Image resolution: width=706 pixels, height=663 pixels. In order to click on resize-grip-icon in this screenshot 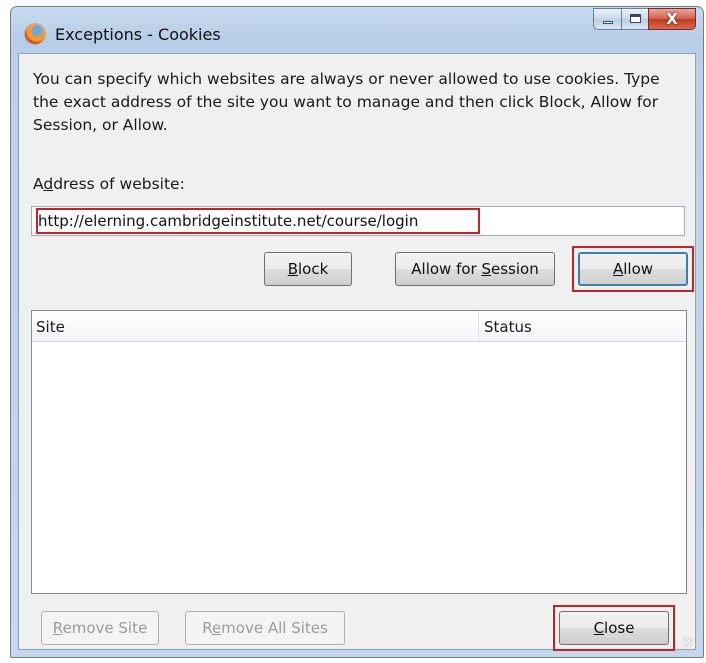, I will do `click(688, 642)`.